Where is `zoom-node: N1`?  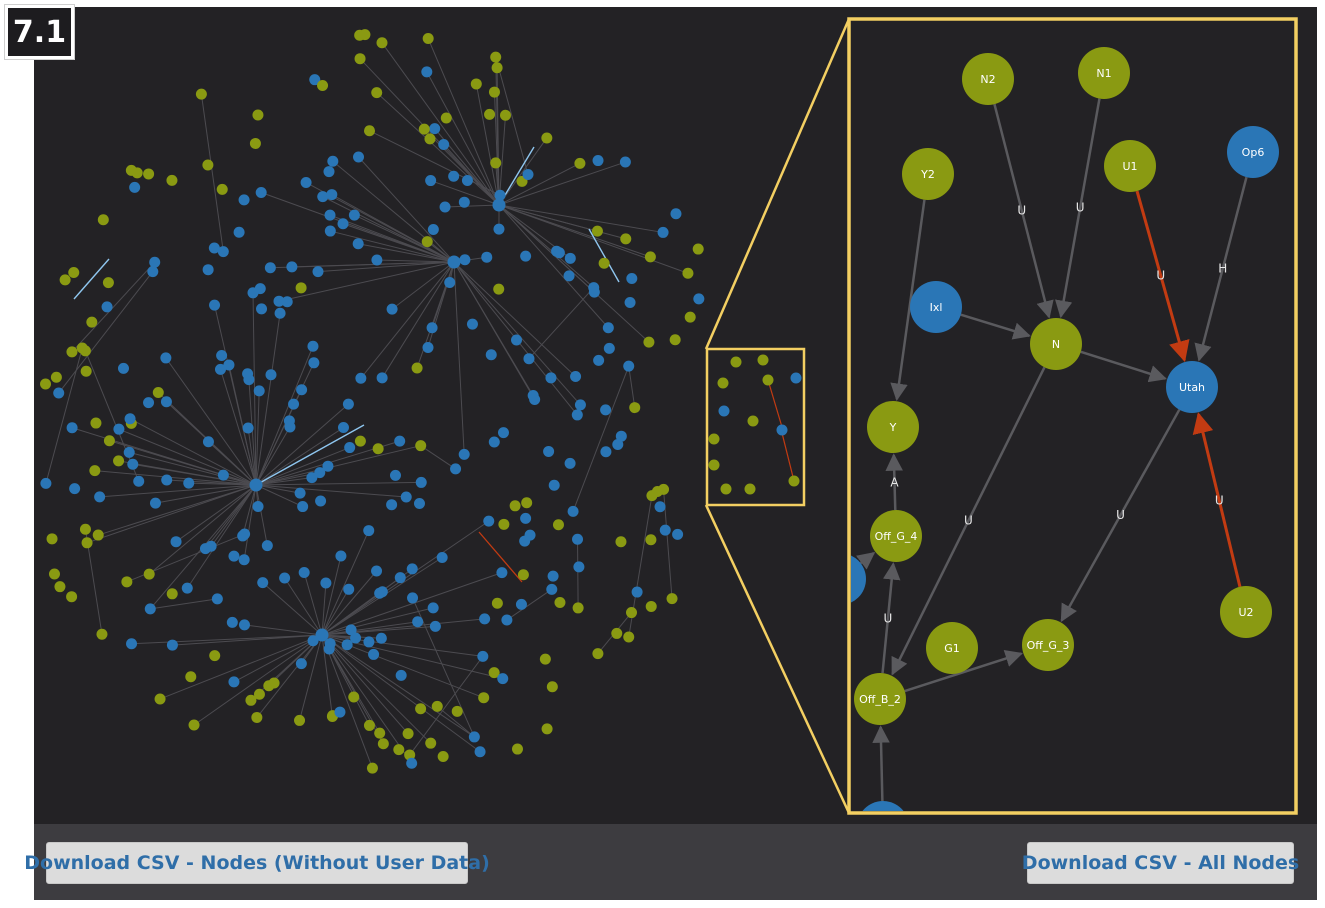
zoom-node: N1 is located at coordinates (1104, 73).